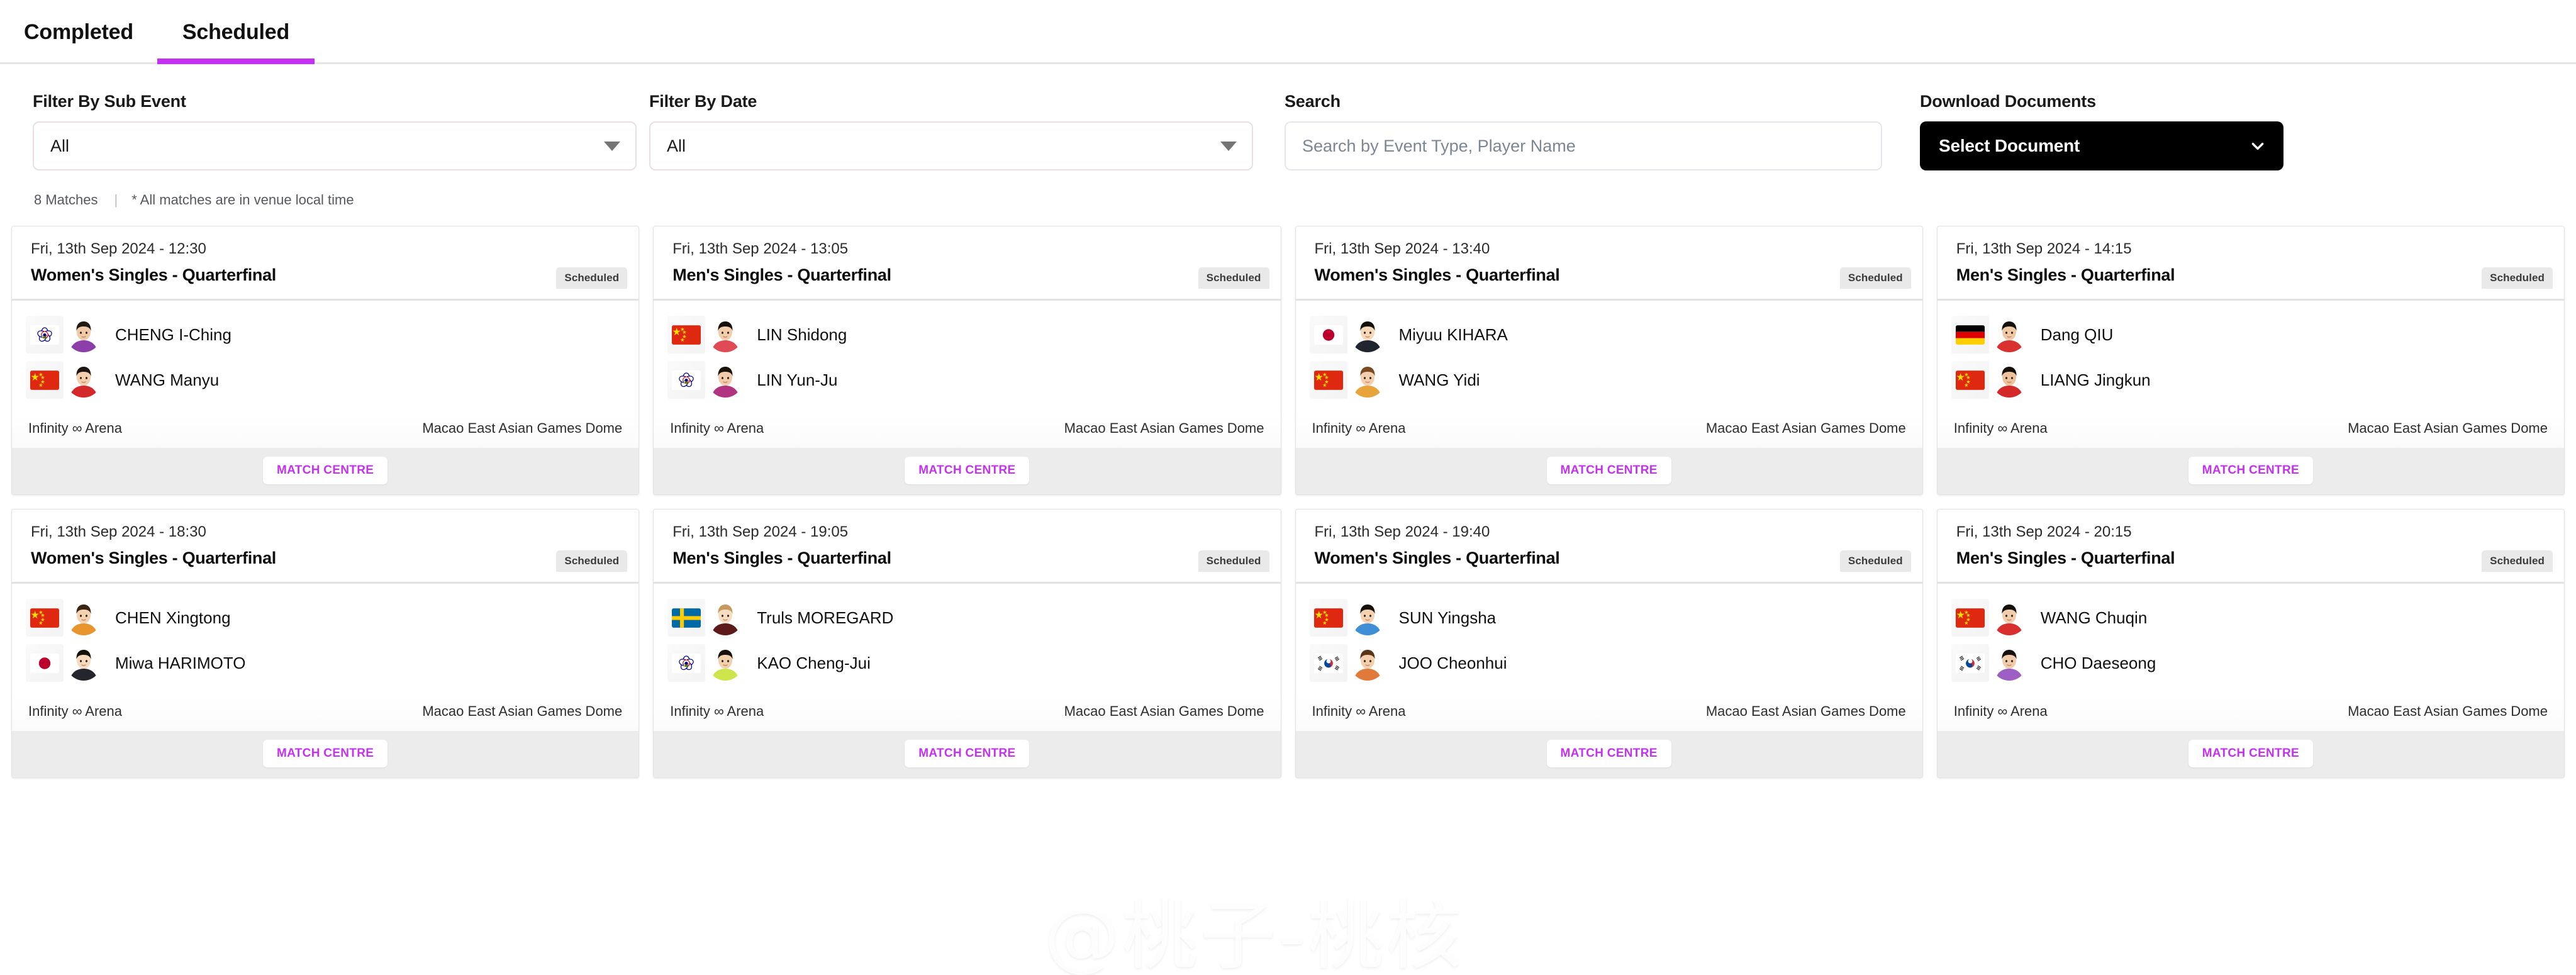 This screenshot has height=975, width=2576. I want to click on search-group: Search, so click(1602, 131).